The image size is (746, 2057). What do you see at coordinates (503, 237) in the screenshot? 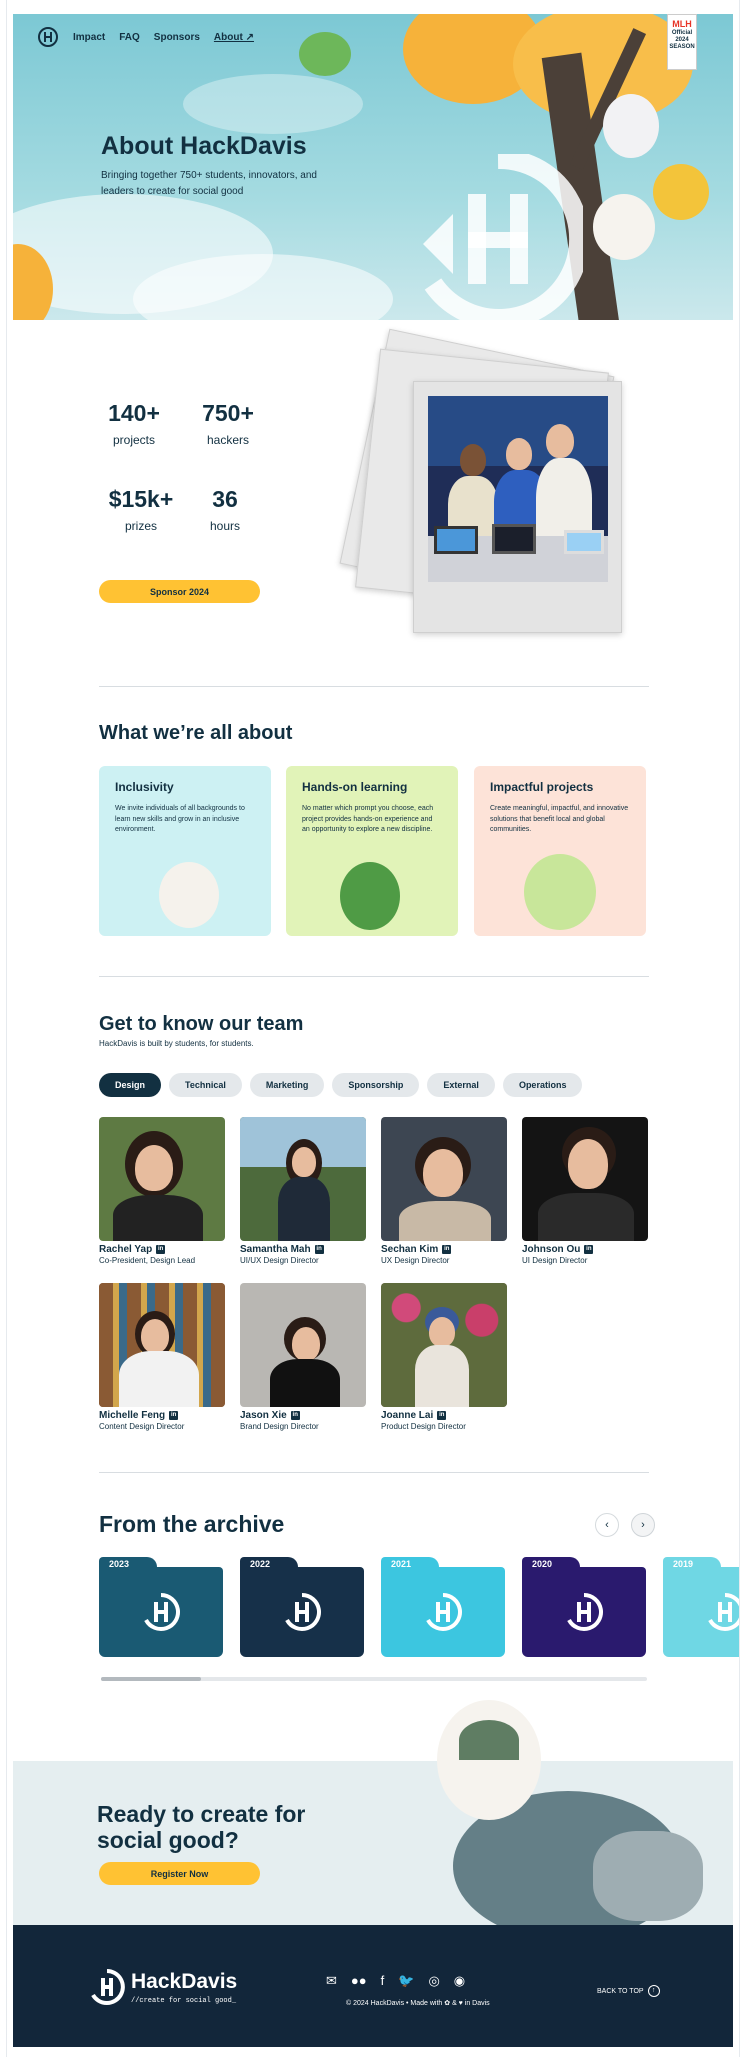
I see `hackdavis-big-logo` at bounding box center [503, 237].